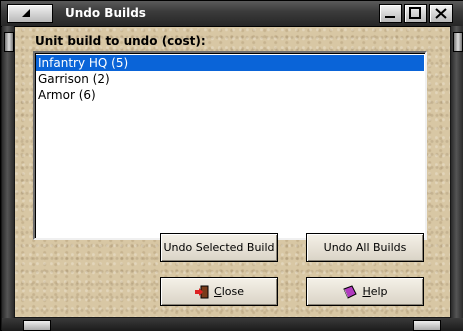  What do you see at coordinates (232, 324) in the screenshot?
I see `bottom-frame` at bounding box center [232, 324].